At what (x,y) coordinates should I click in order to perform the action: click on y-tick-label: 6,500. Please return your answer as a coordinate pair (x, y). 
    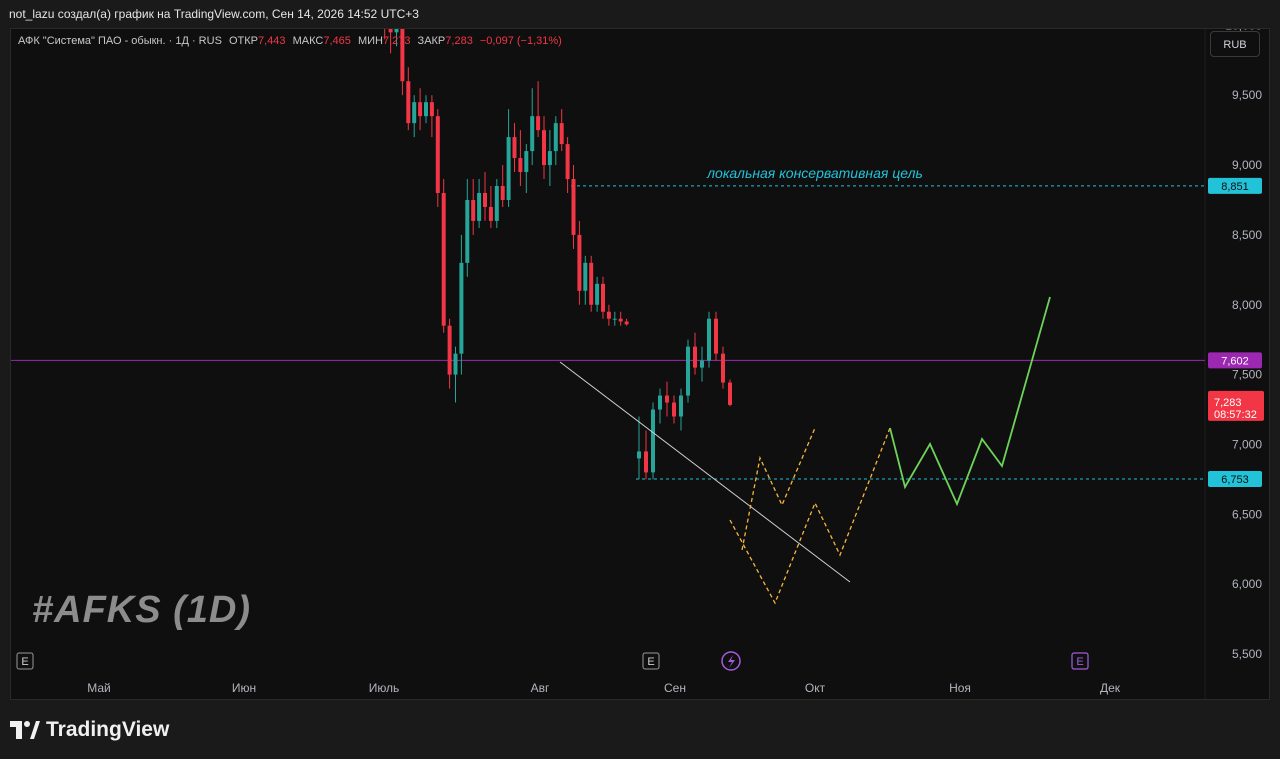
    Looking at the image, I should click on (1247, 514).